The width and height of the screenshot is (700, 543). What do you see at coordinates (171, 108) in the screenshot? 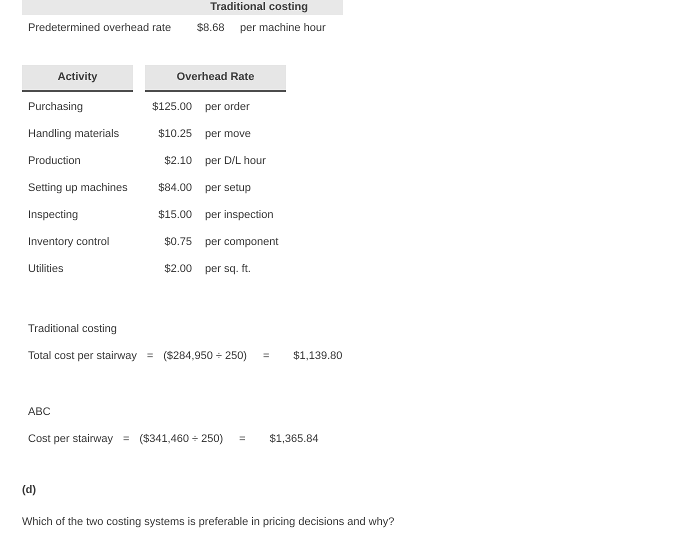
I see `table-cell-text: $125.00` at bounding box center [171, 108].